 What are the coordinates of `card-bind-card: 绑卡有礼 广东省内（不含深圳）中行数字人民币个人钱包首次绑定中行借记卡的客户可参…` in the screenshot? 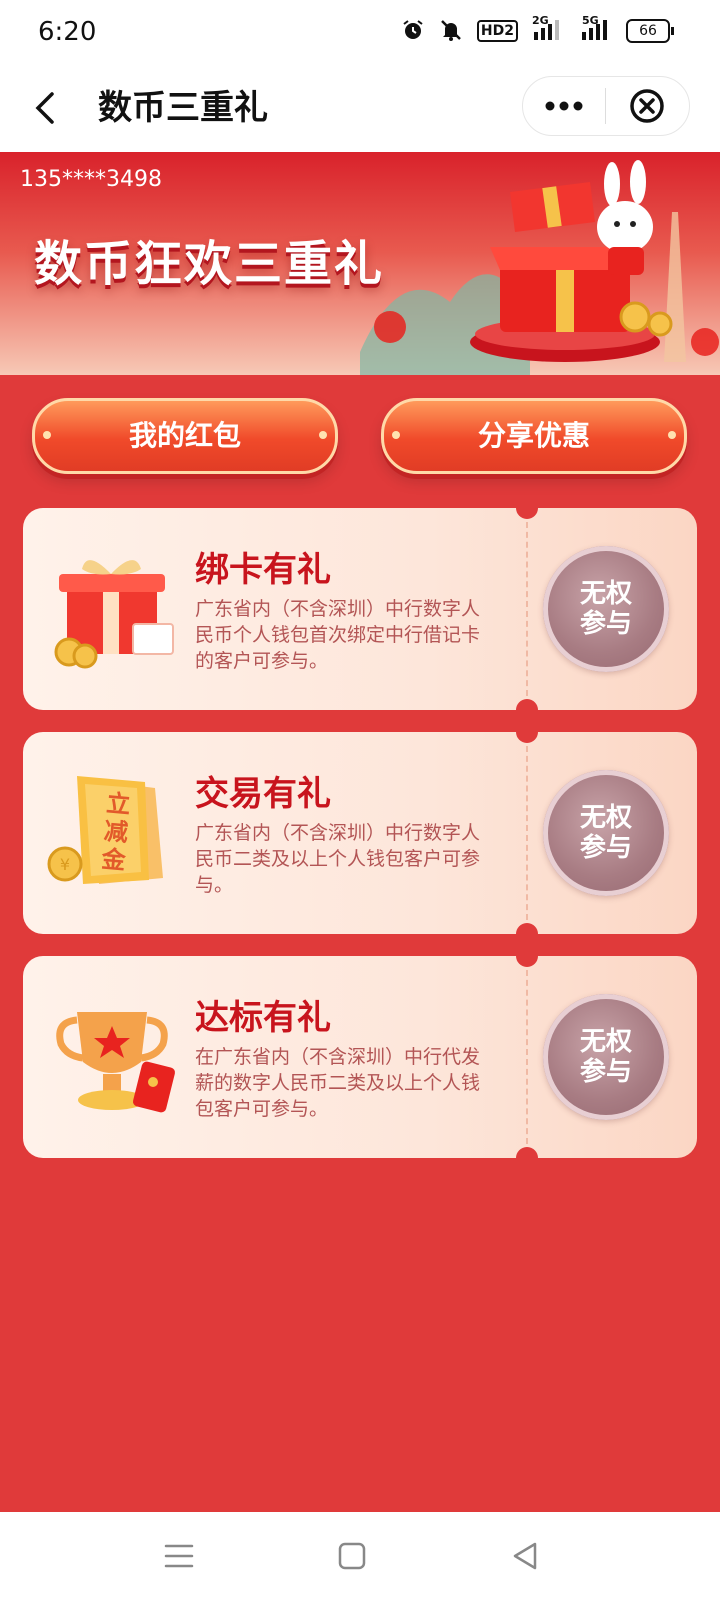 It's located at (360, 609).